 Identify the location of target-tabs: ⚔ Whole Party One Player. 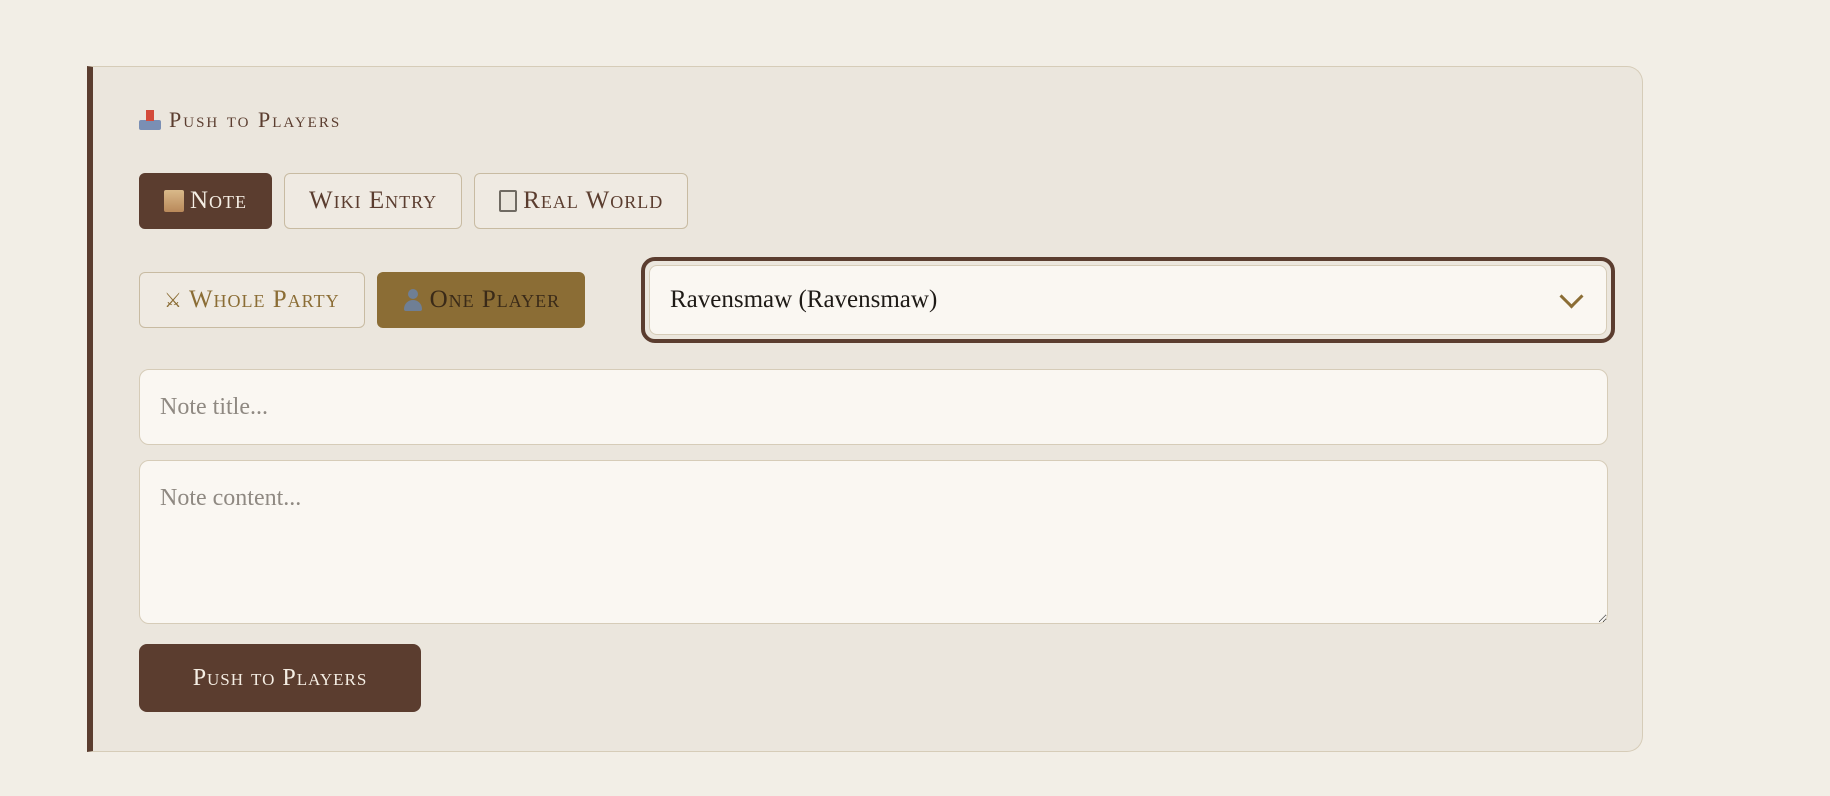
(362, 300).